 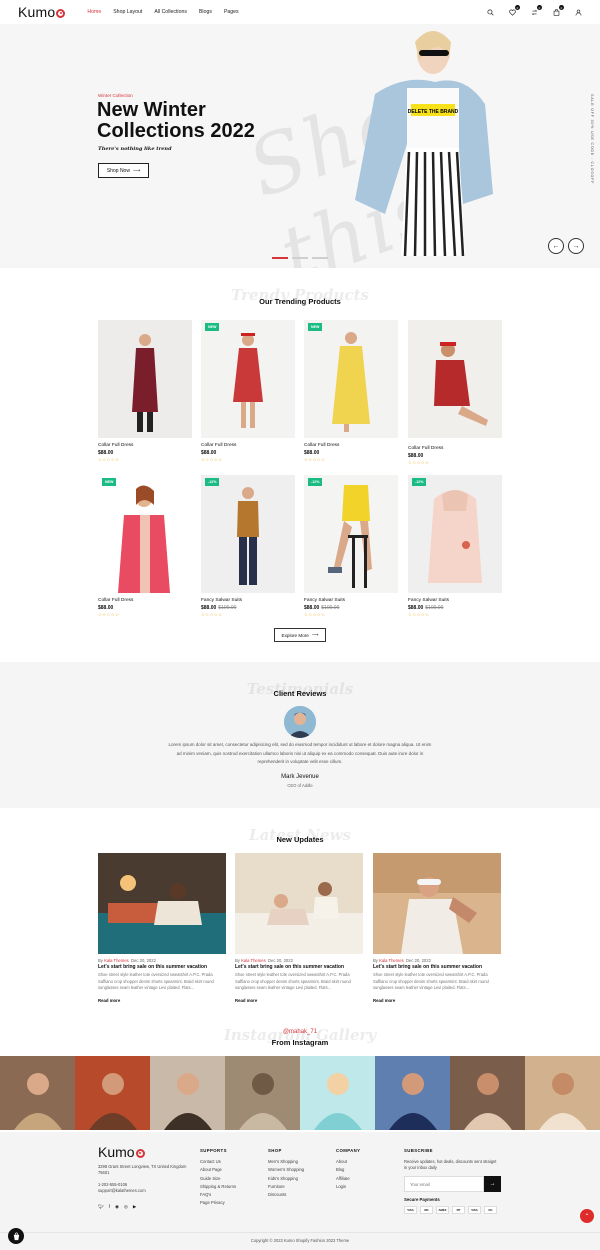 I want to click on footer-link: Shipping & Returns, so click(x=218, y=1186).